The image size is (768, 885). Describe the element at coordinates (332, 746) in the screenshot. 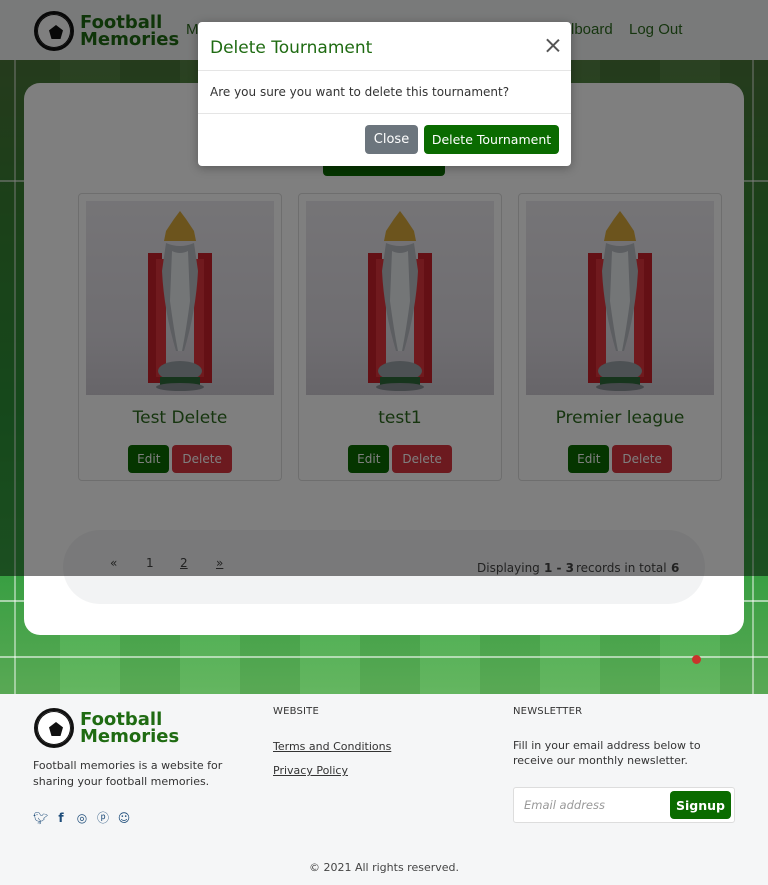

I see `terms-link: Terms and Conditions` at that location.